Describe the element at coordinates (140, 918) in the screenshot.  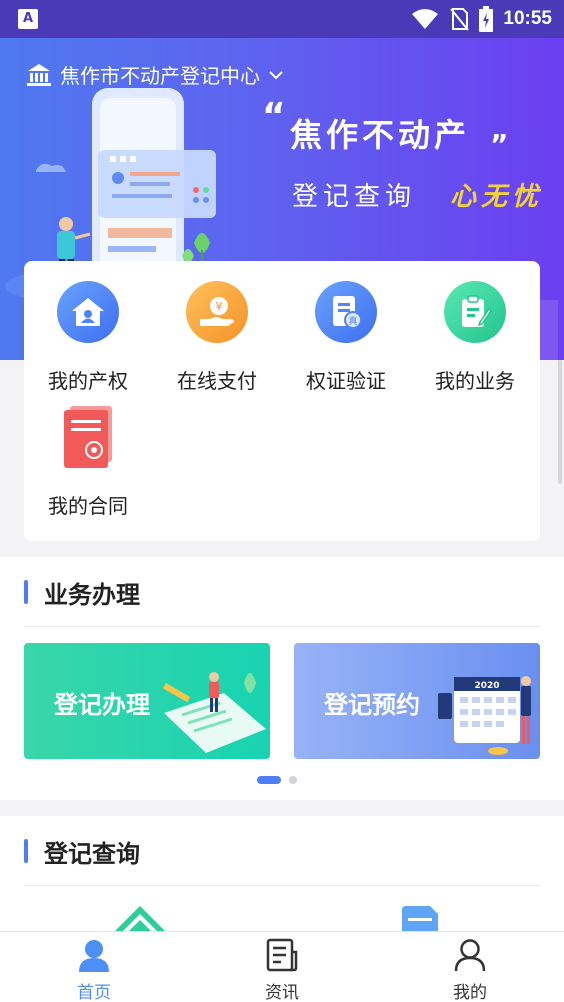
I see `query-item-icon` at that location.